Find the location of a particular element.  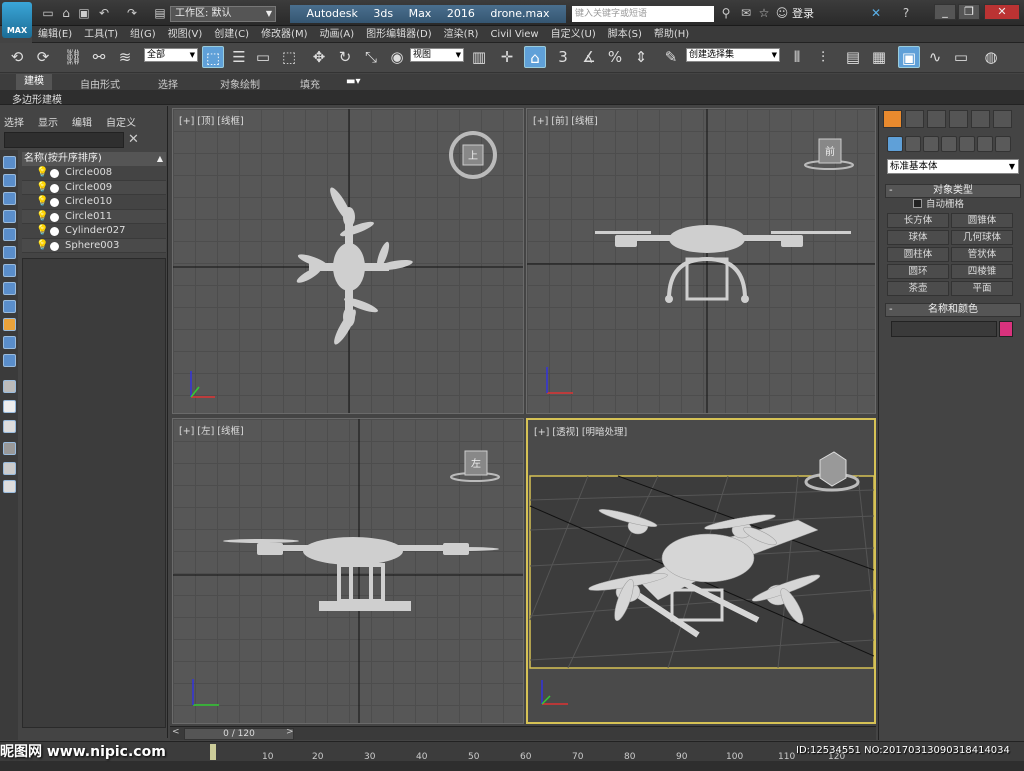

keyboard-shortcut-icon: ⌂ is located at coordinates (535, 57).